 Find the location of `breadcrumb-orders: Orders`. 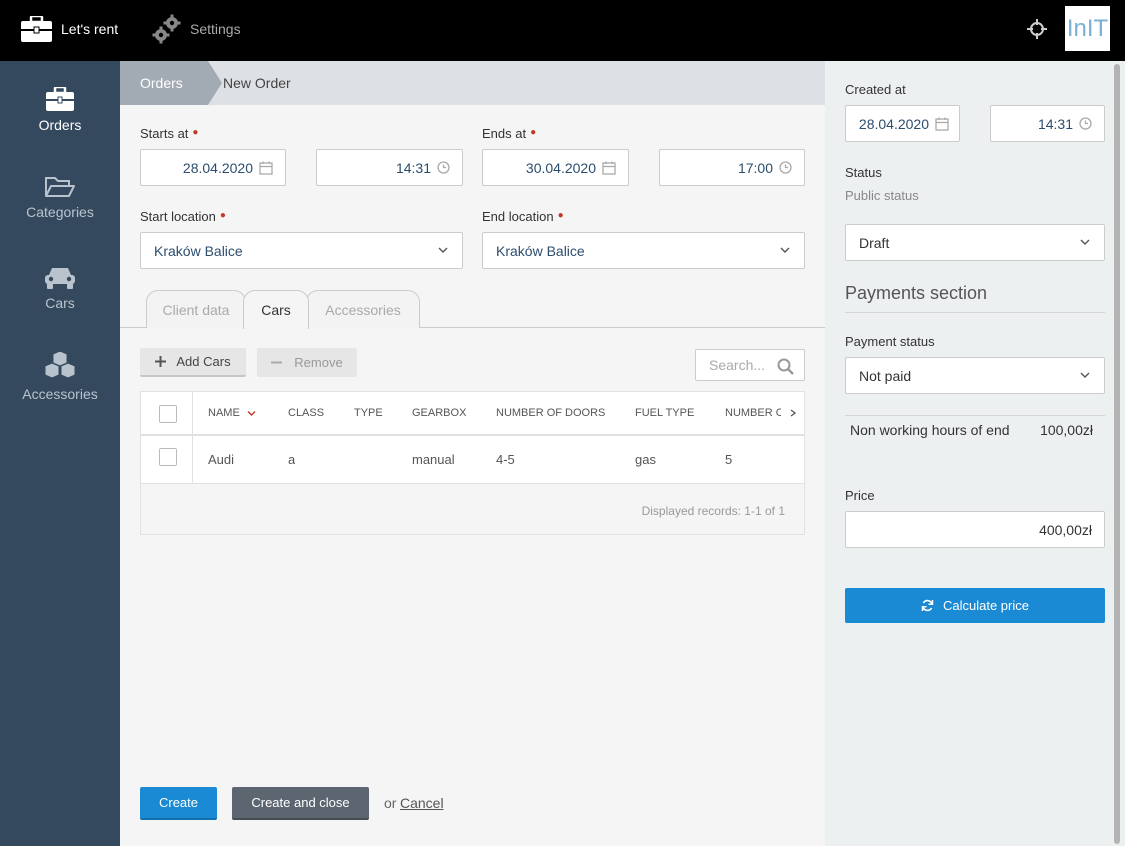

breadcrumb-orders: Orders is located at coordinates (171, 83).